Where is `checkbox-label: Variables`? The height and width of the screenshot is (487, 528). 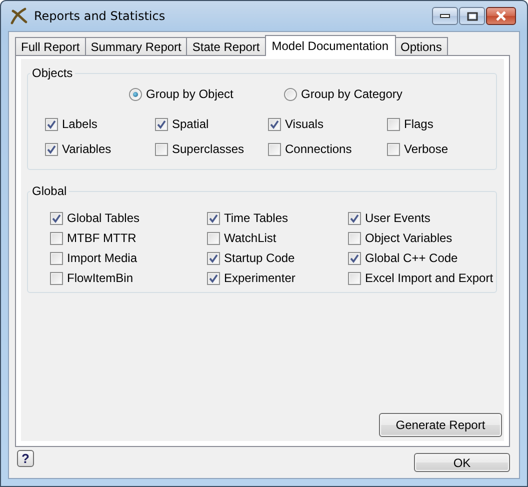
checkbox-label: Variables is located at coordinates (87, 149).